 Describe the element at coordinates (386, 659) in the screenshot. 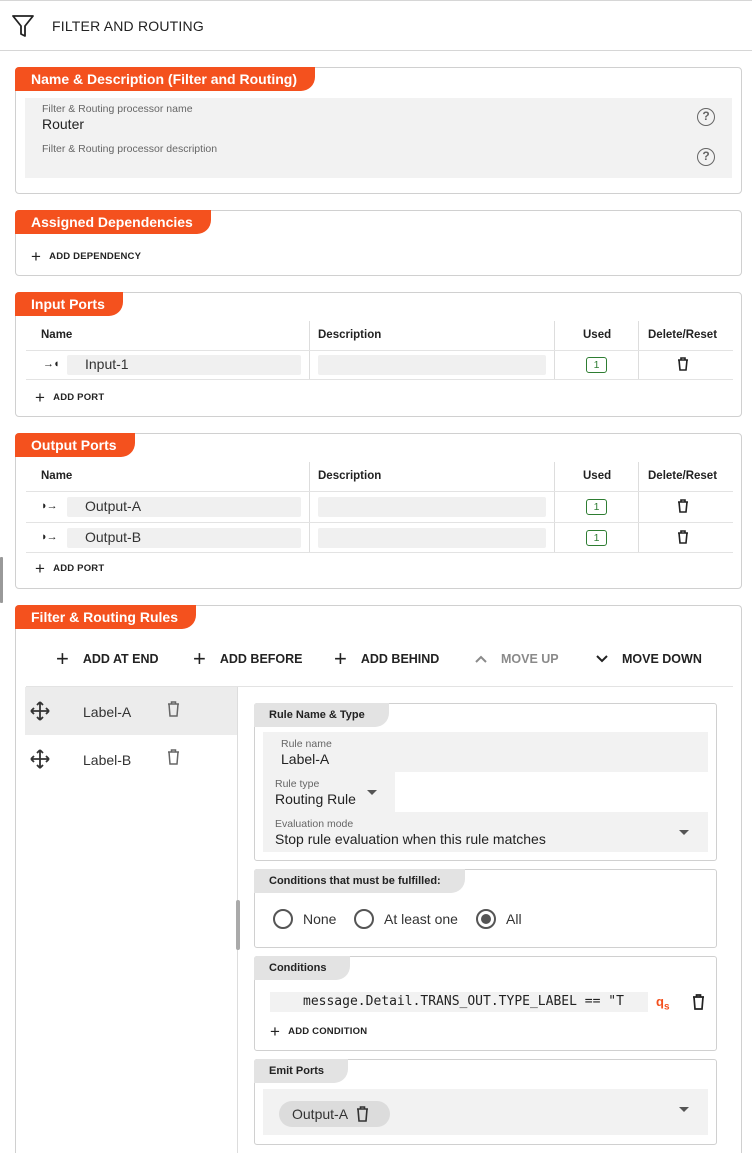

I see `add-behind-button: + ADD BEHIND` at that location.